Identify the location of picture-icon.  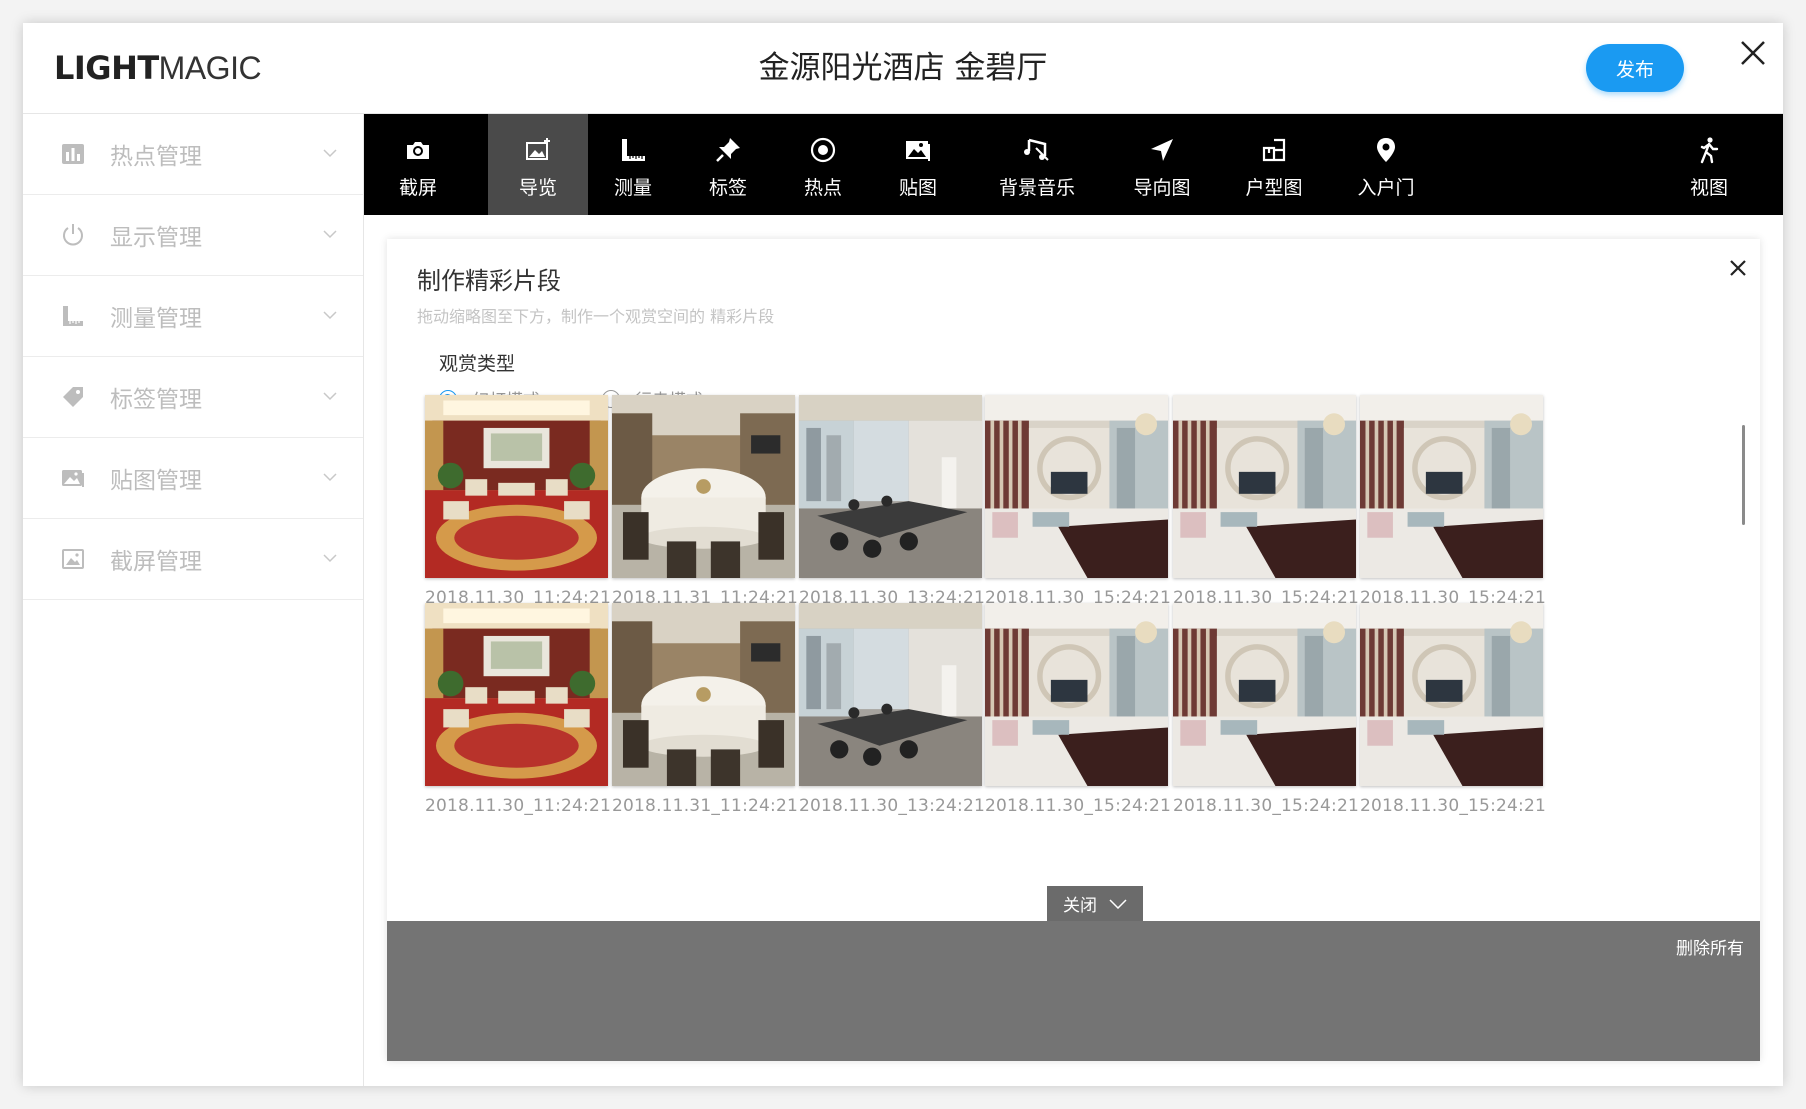
(73, 559).